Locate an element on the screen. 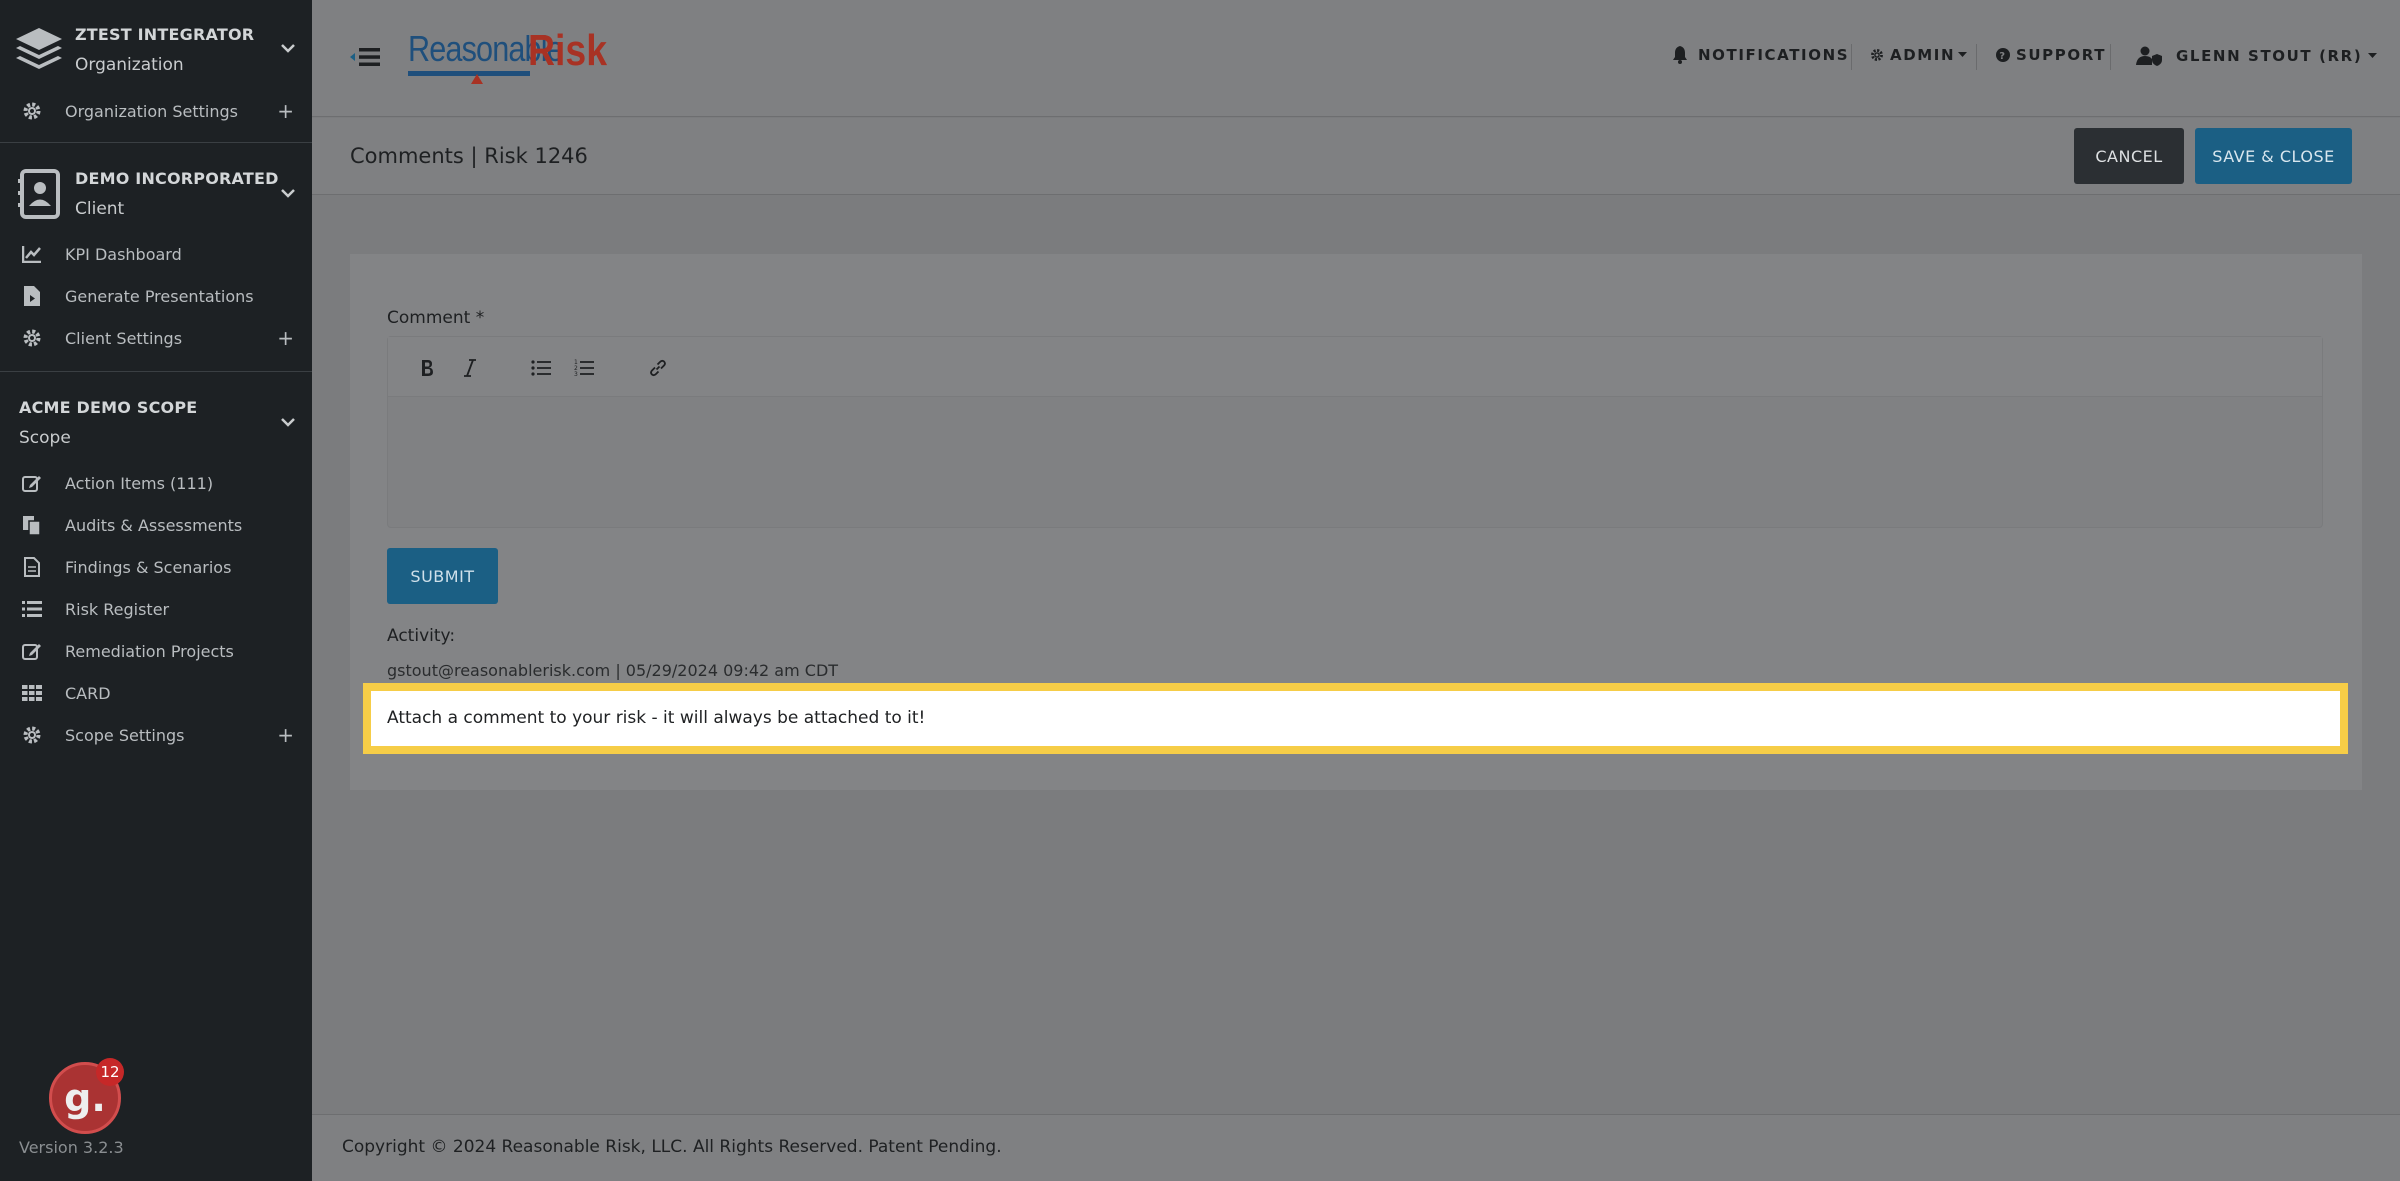 Image resolution: width=2400 pixels, height=1181 pixels. sidebar-item-generate-presentations: Generate Presentations is located at coordinates (156, 296).